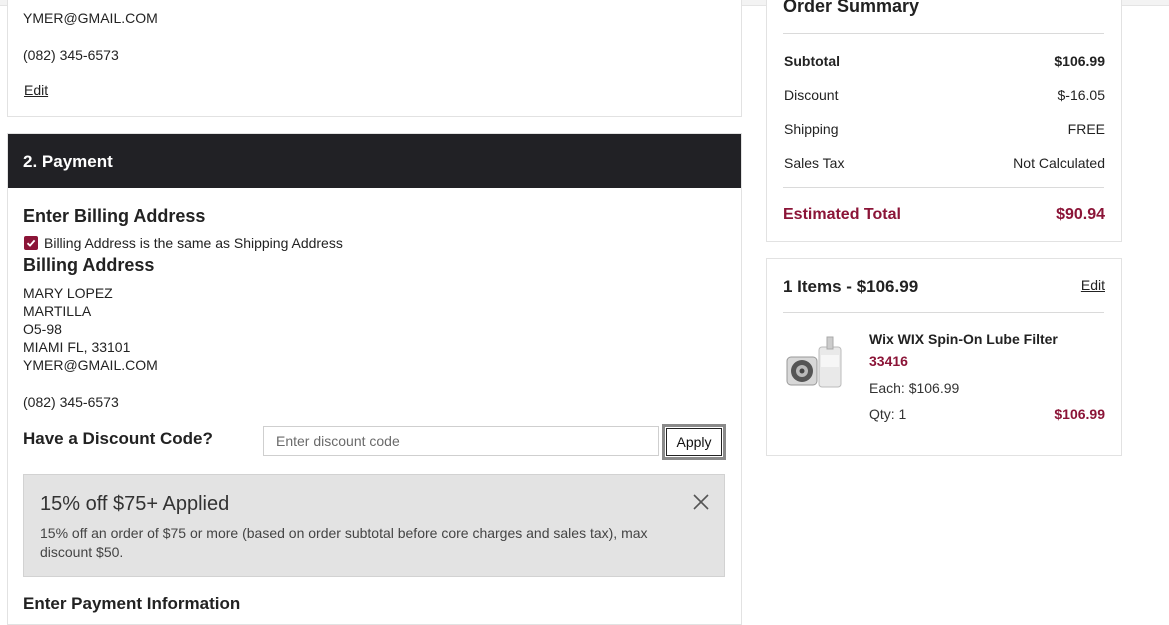 The image size is (1169, 625). What do you see at coordinates (963, 339) in the screenshot?
I see `product-name: Wix WIX Spin-On Lube Filter` at bounding box center [963, 339].